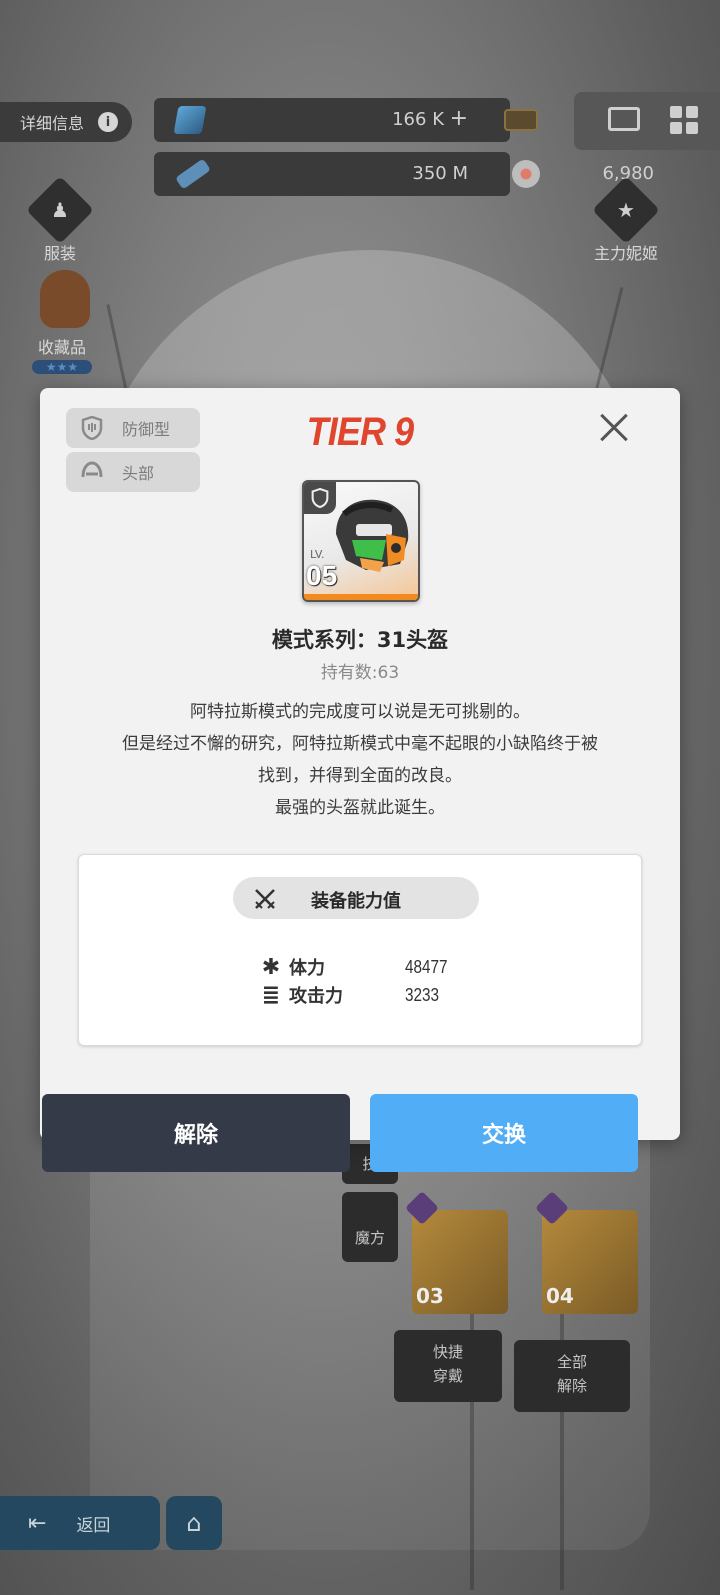 Image resolution: width=720 pixels, height=1595 pixels. I want to click on item-owned-count: 持有数:63, so click(360, 673).